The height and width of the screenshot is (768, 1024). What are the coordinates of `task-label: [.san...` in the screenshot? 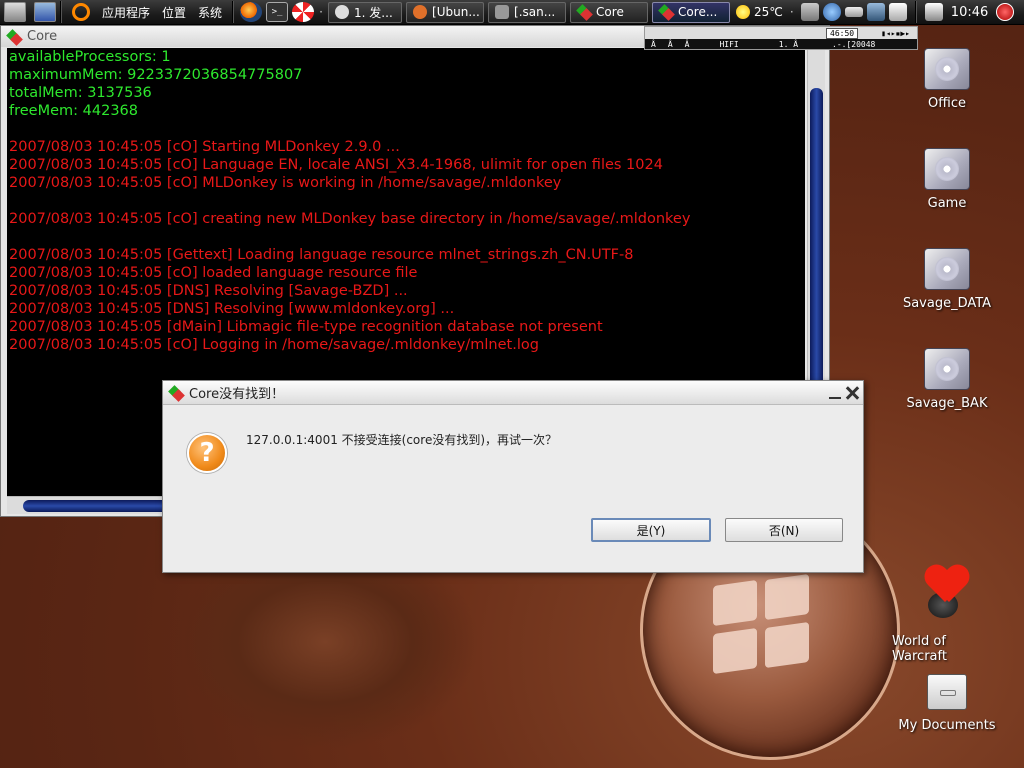 It's located at (535, 12).